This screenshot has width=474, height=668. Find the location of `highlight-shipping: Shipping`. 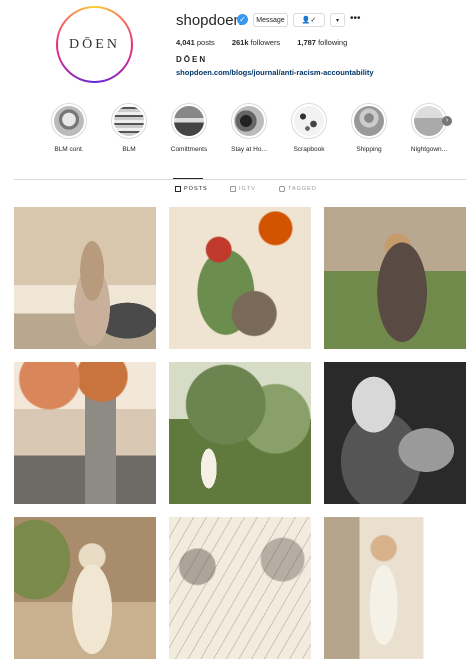

highlight-shipping: Shipping is located at coordinates (369, 128).